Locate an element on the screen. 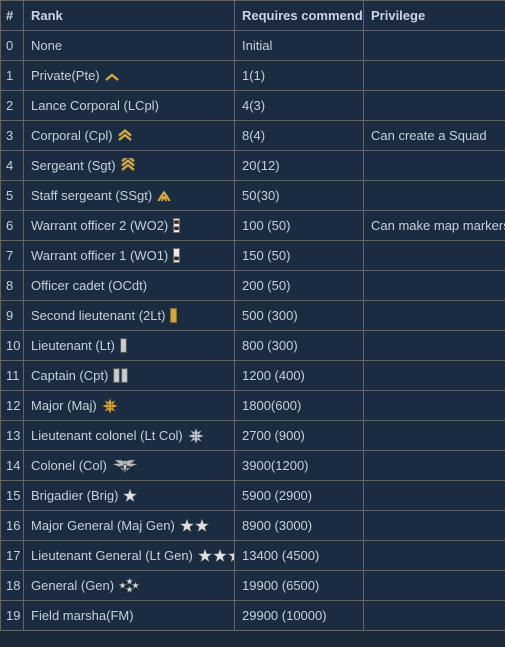  rank-name-cell: Captain (Cpt) is located at coordinates (129, 375).